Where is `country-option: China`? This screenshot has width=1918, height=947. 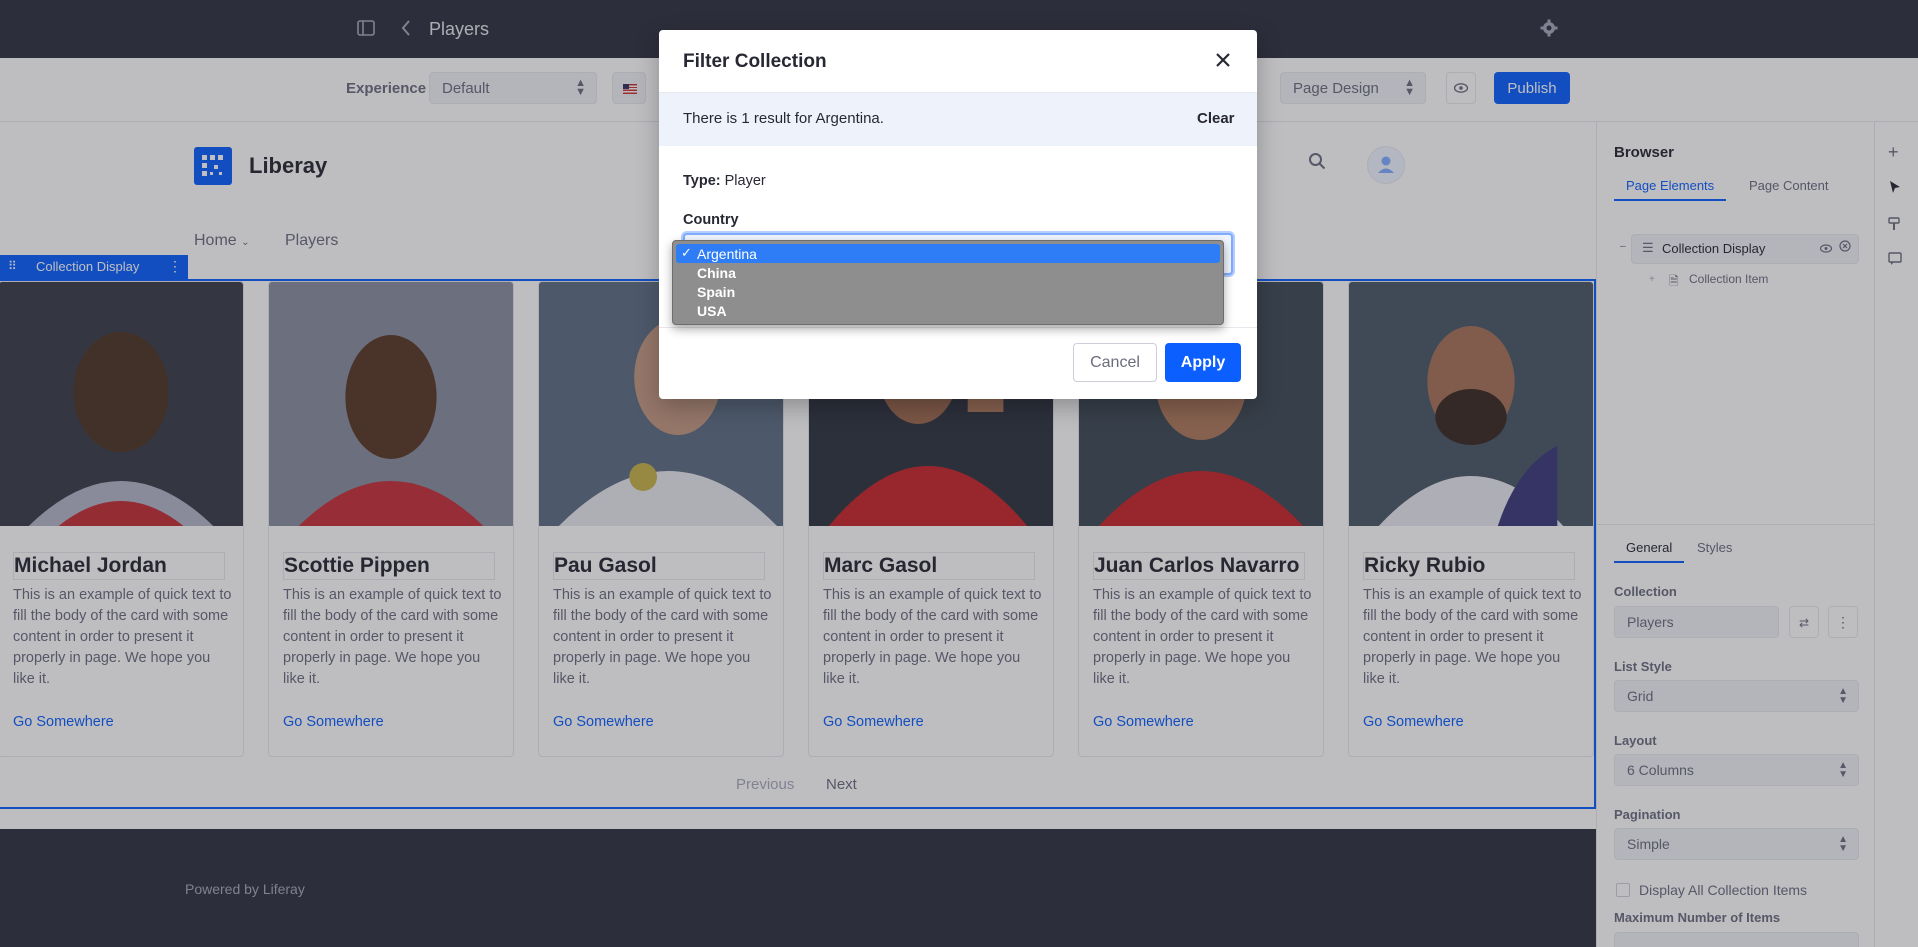
country-option: China is located at coordinates (948, 272).